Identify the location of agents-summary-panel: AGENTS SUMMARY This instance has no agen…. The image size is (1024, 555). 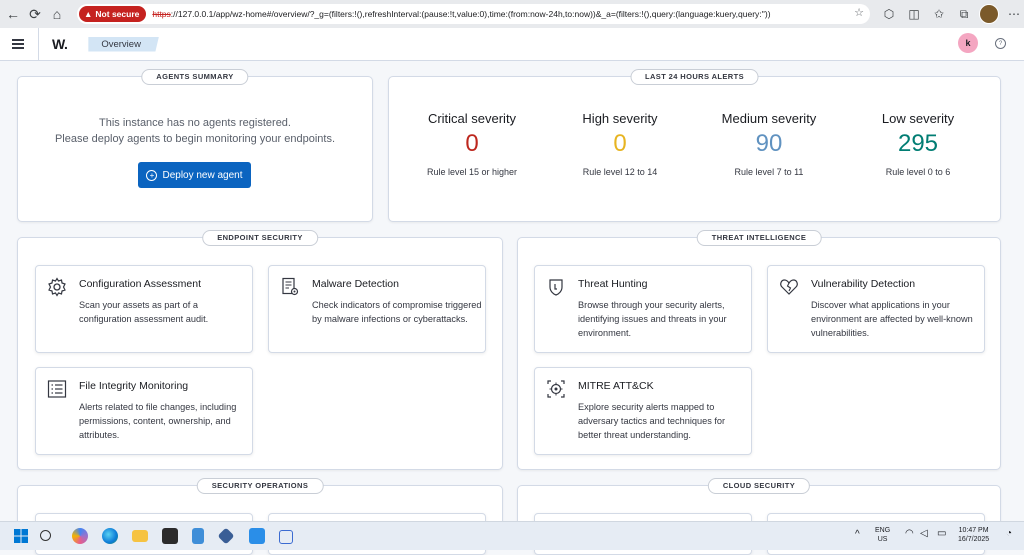
(195, 145).